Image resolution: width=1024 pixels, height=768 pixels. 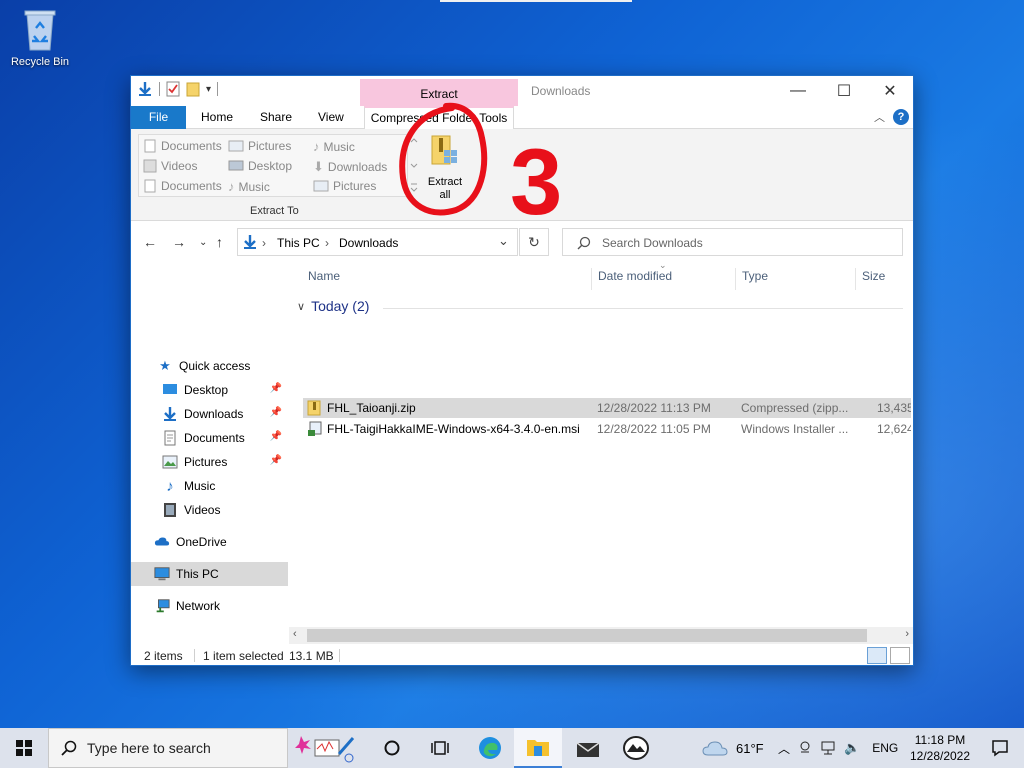 What do you see at coordinates (873, 276) in the screenshot?
I see `column-size: Size` at bounding box center [873, 276].